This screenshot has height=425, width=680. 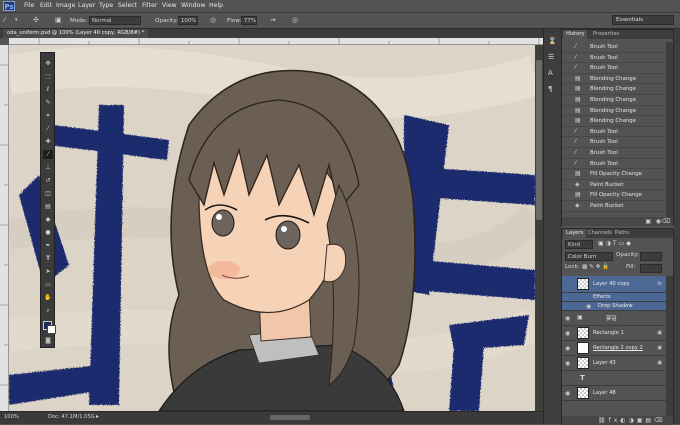 I want to click on tab-layers: Layers, so click(x=575, y=233).